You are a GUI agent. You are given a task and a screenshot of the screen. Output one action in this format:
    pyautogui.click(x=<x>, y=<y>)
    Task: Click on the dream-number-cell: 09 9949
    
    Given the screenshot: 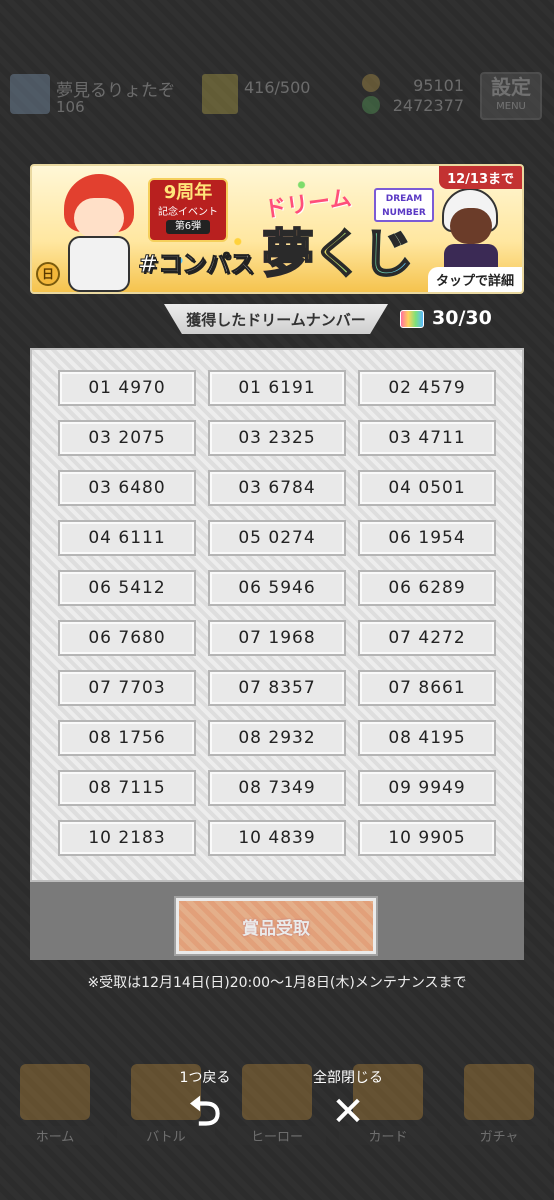 What is the action you would take?
    pyautogui.click(x=427, y=788)
    